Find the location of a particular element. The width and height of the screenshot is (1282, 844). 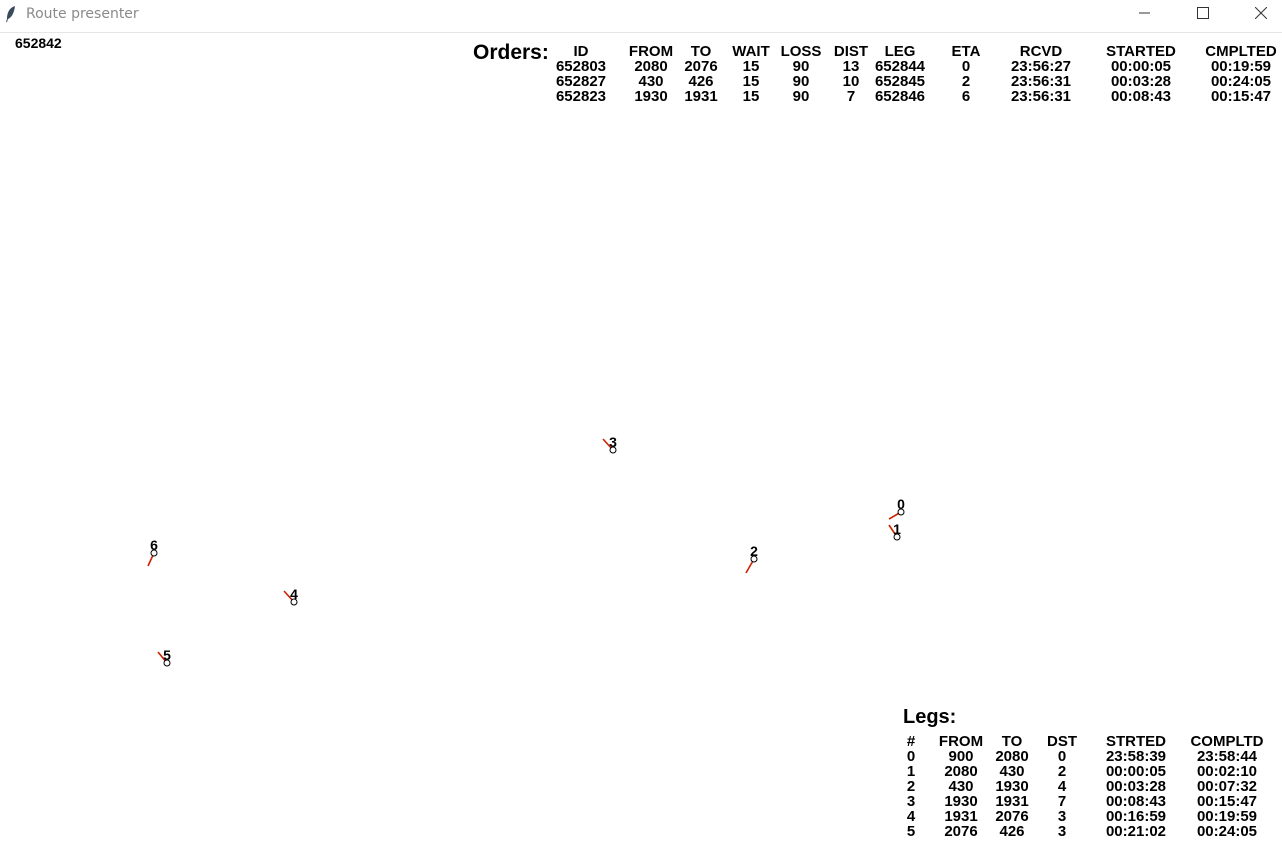

maximize-button is located at coordinates (1203, 14).